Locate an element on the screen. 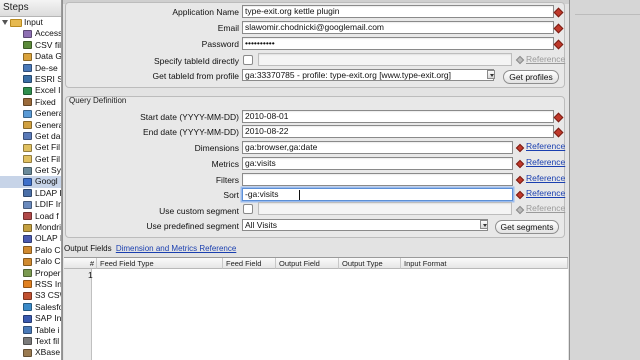 This screenshot has width=640, height=360. step-item-label: RSS In is located at coordinates (48, 283).